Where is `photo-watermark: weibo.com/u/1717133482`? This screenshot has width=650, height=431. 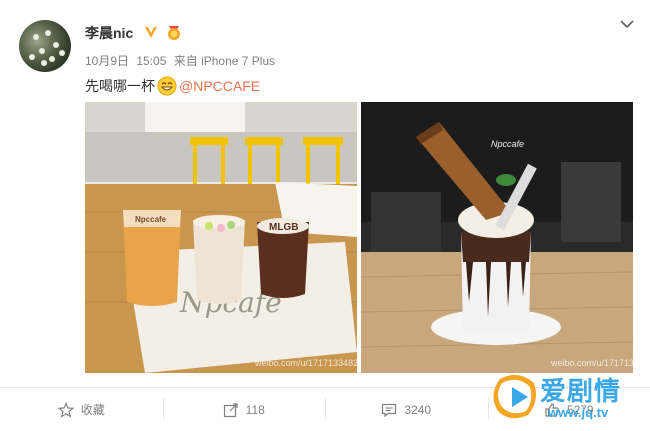 photo-watermark: weibo.com/u/1717133482 is located at coordinates (306, 363).